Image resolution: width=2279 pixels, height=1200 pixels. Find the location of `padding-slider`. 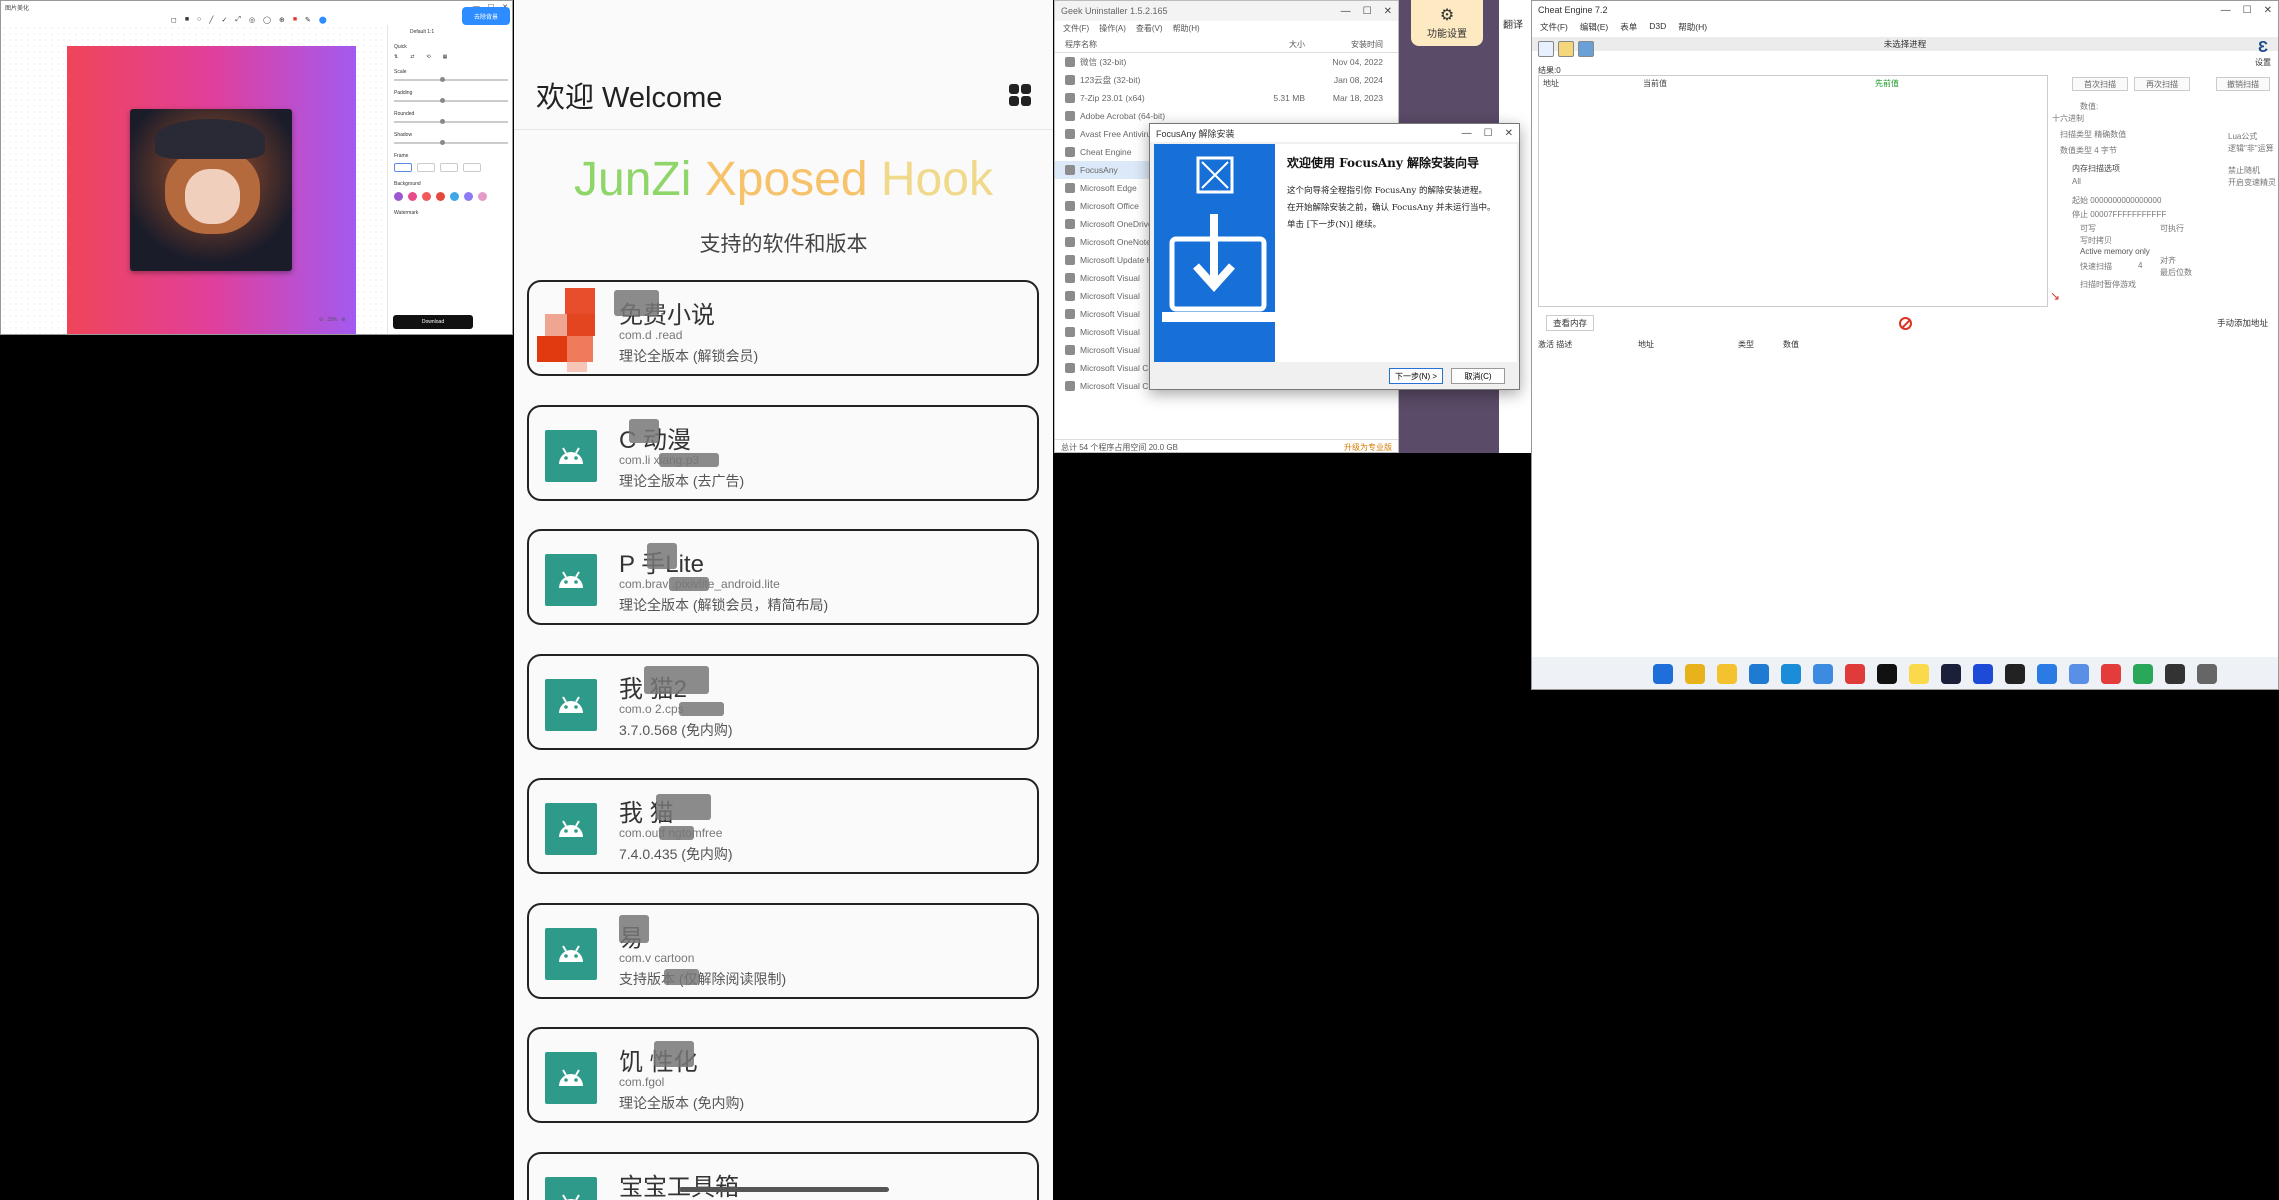

padding-slider is located at coordinates (451, 100).